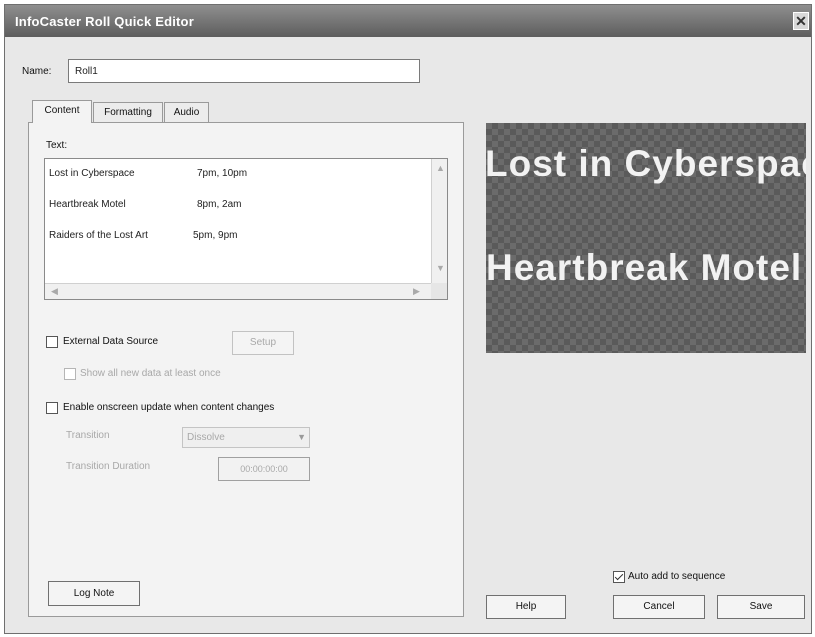 Image resolution: width=815 pixels, height=637 pixels. I want to click on row-title: Heartbreak Motel, so click(87, 204).